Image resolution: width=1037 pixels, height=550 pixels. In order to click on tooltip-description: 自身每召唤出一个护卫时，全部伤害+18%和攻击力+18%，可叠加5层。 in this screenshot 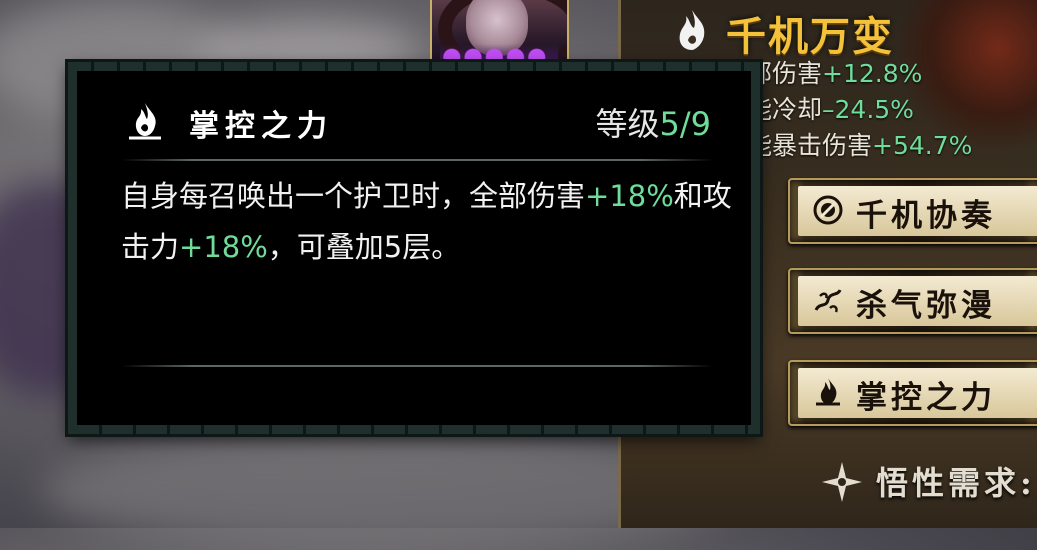, I will do `click(431, 222)`.